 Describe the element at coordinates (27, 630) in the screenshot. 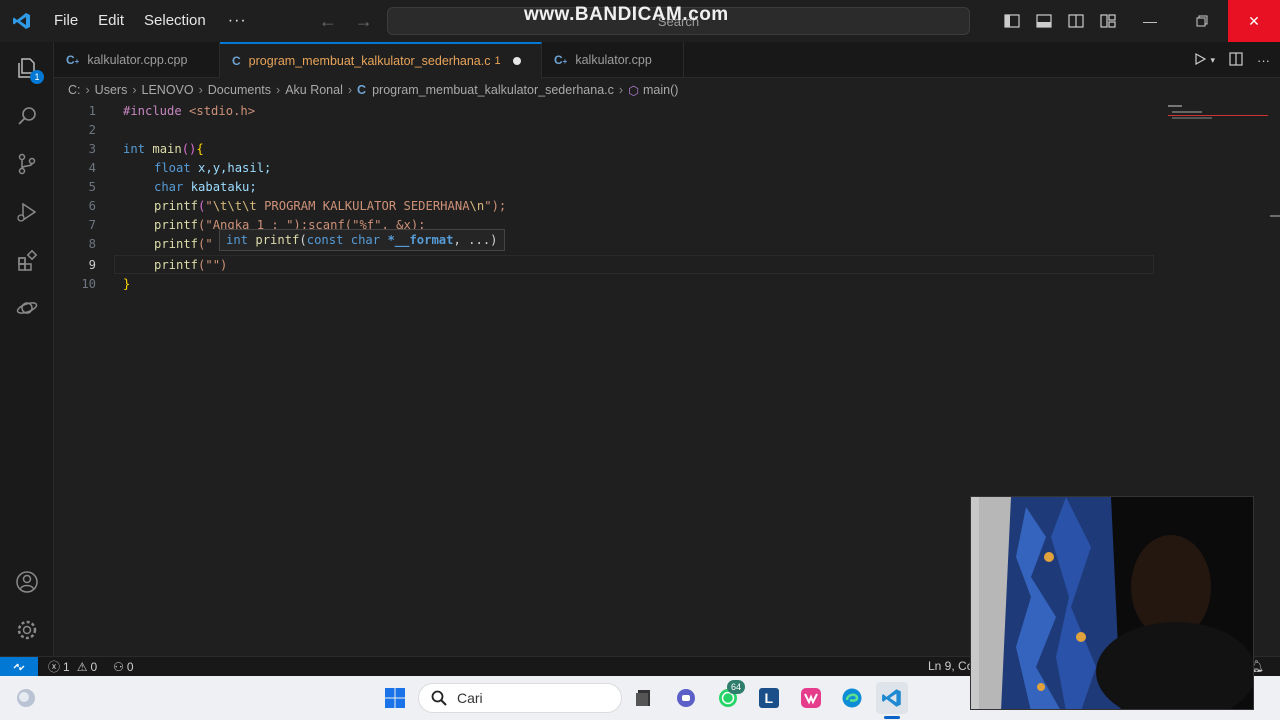

I see `settings-gear-icon` at that location.